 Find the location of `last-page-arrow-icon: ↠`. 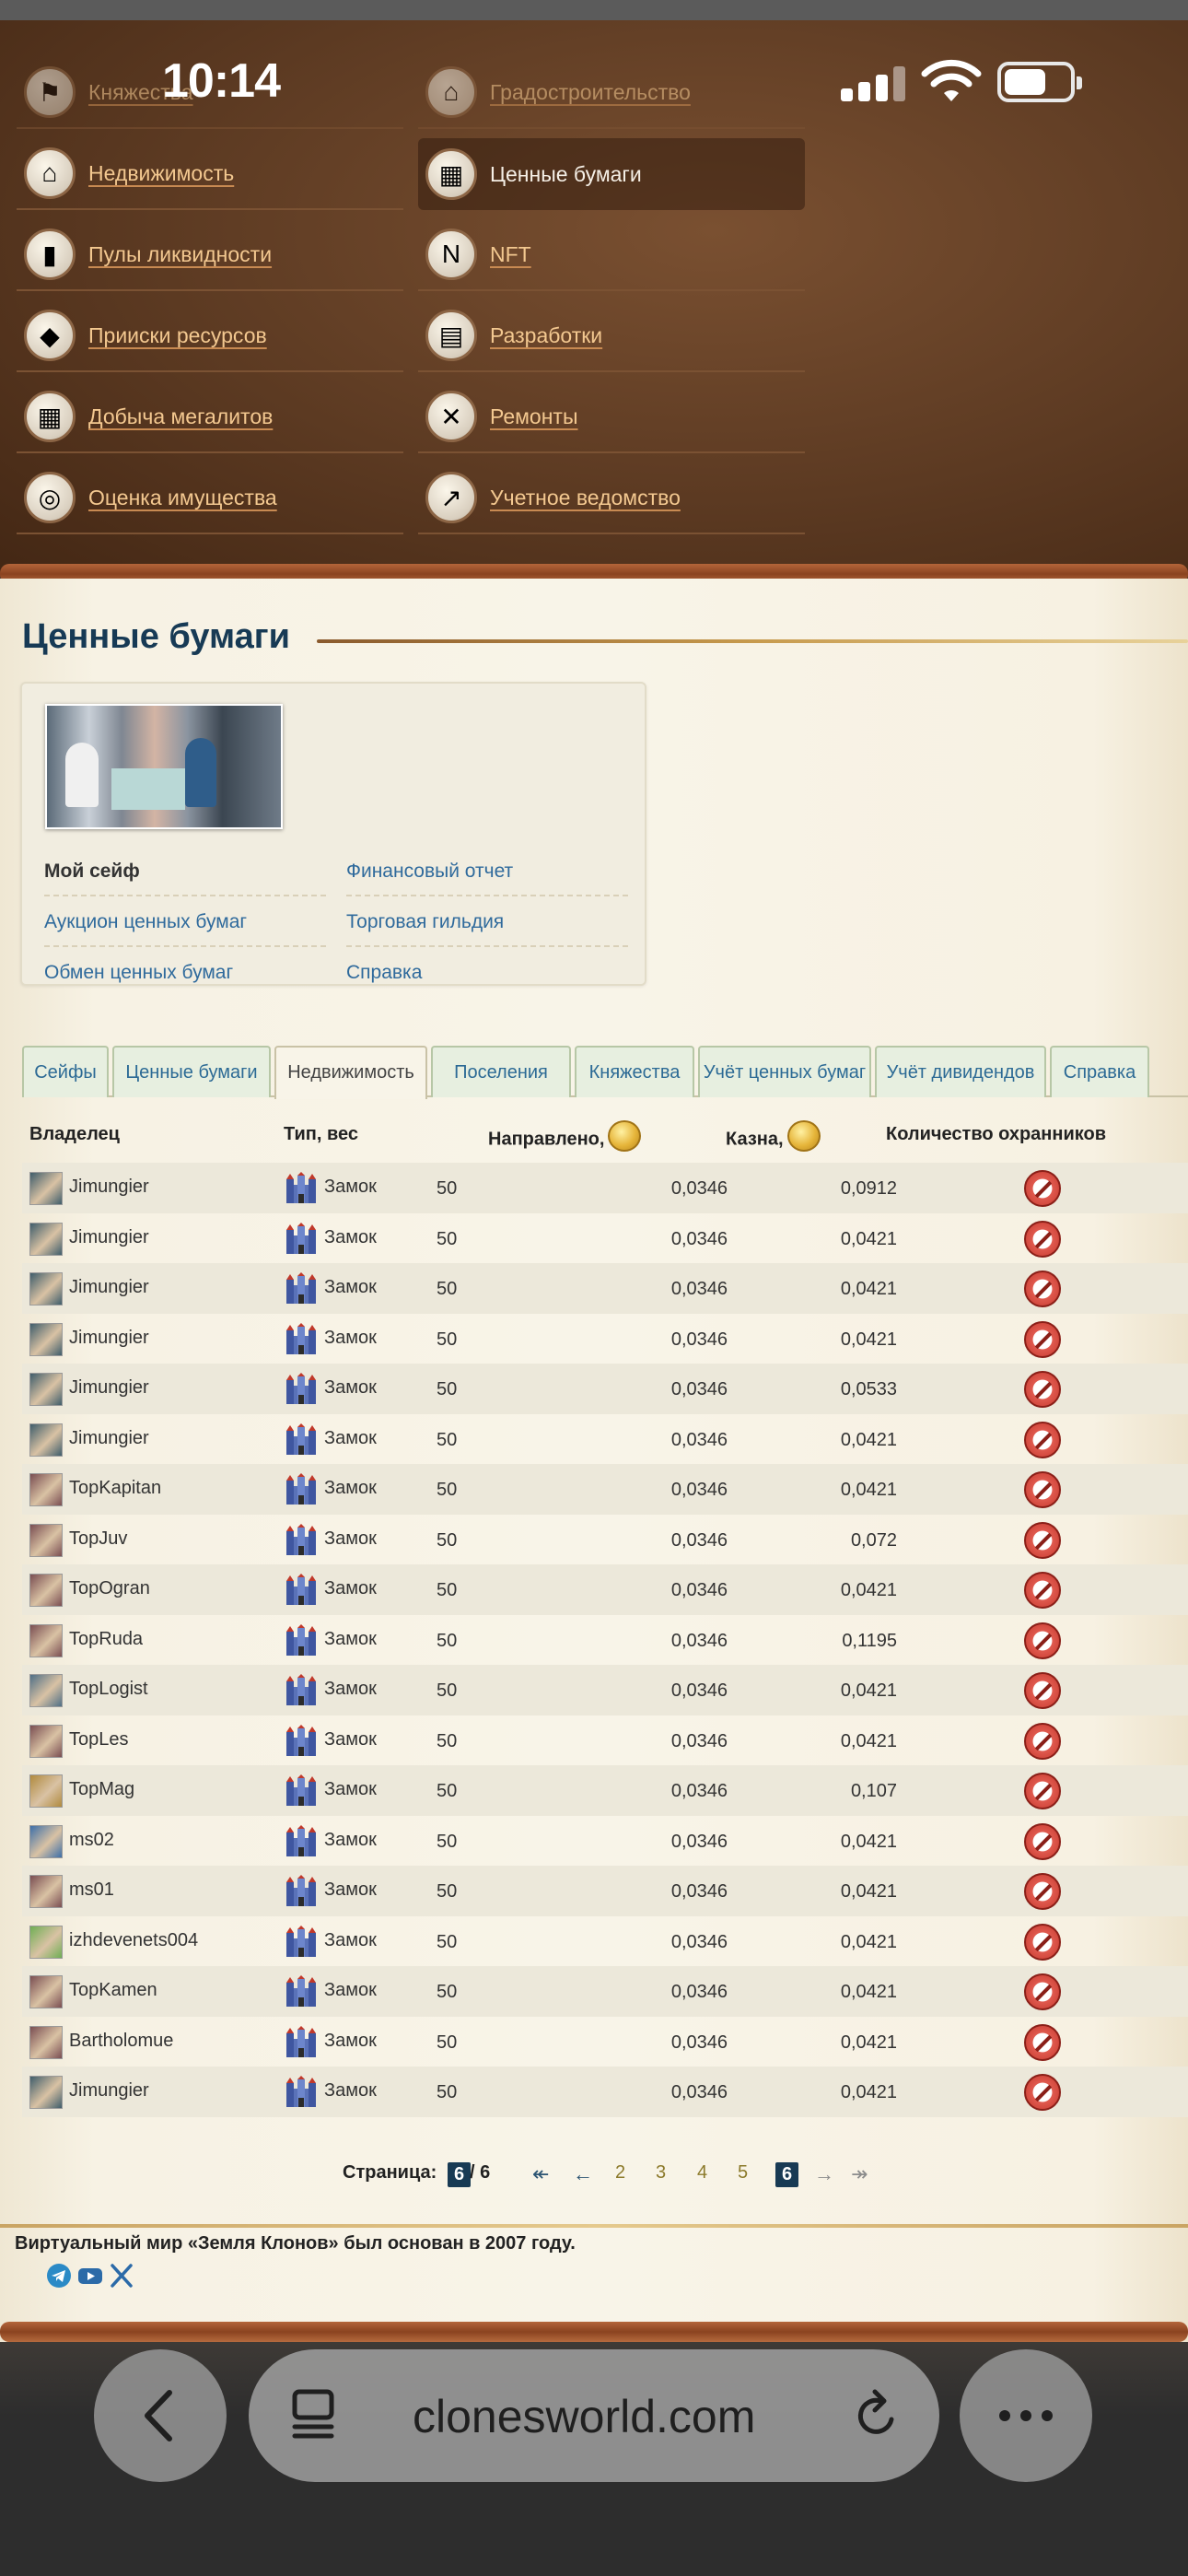

last-page-arrow-icon: ↠ is located at coordinates (859, 2174).